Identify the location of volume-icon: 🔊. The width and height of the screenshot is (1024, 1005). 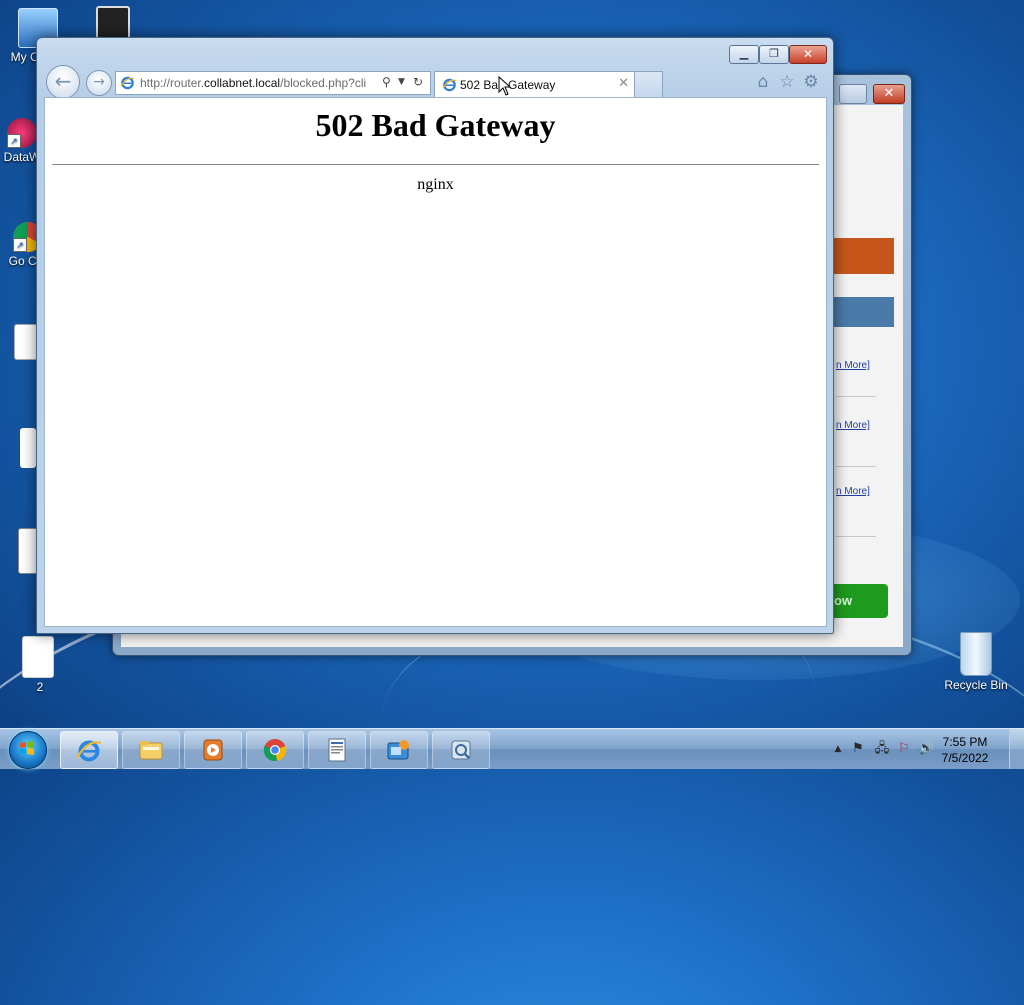
(926, 749).